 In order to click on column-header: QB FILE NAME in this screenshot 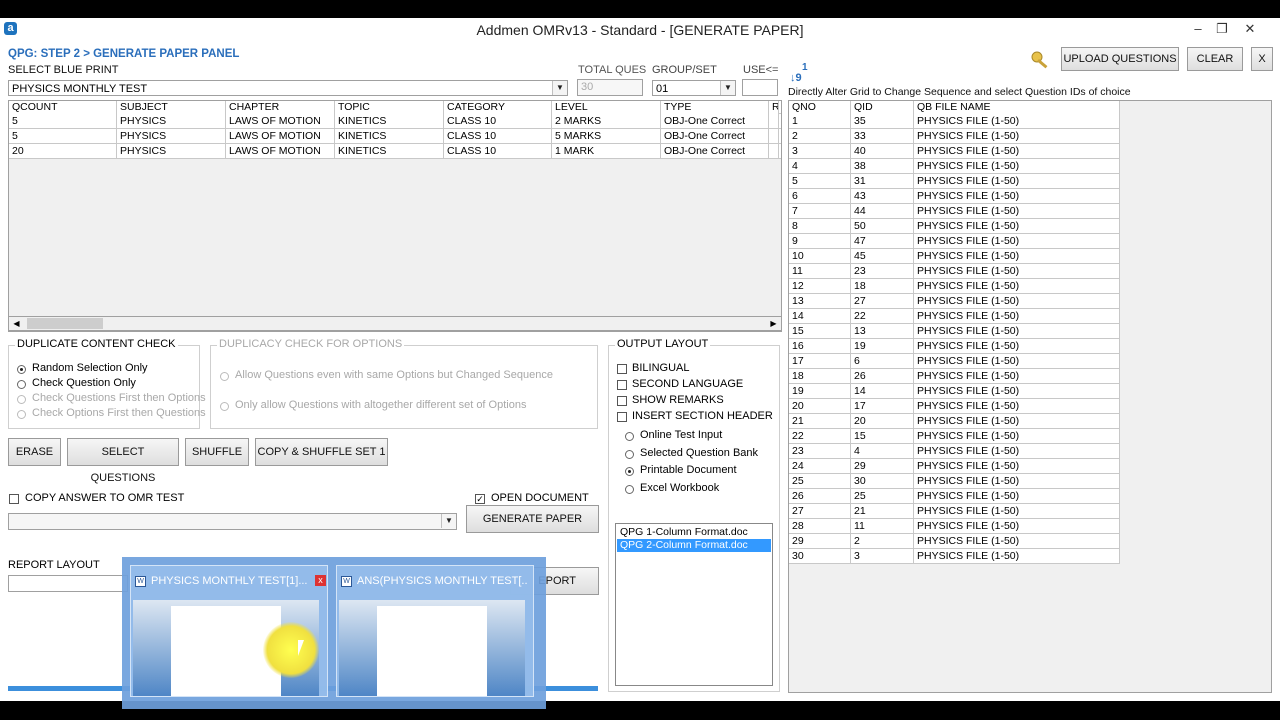, I will do `click(1017, 107)`.